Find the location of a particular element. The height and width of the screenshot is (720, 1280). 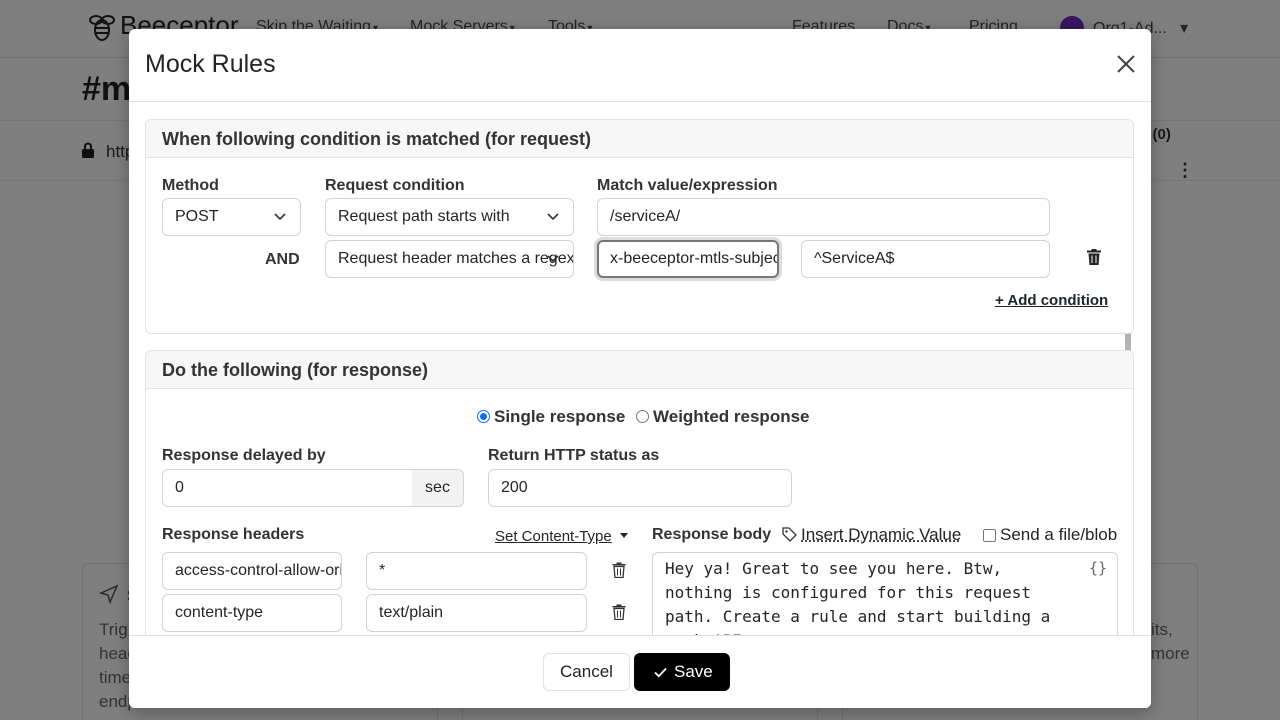

modal-header: Mock Rules is located at coordinates (640, 65).